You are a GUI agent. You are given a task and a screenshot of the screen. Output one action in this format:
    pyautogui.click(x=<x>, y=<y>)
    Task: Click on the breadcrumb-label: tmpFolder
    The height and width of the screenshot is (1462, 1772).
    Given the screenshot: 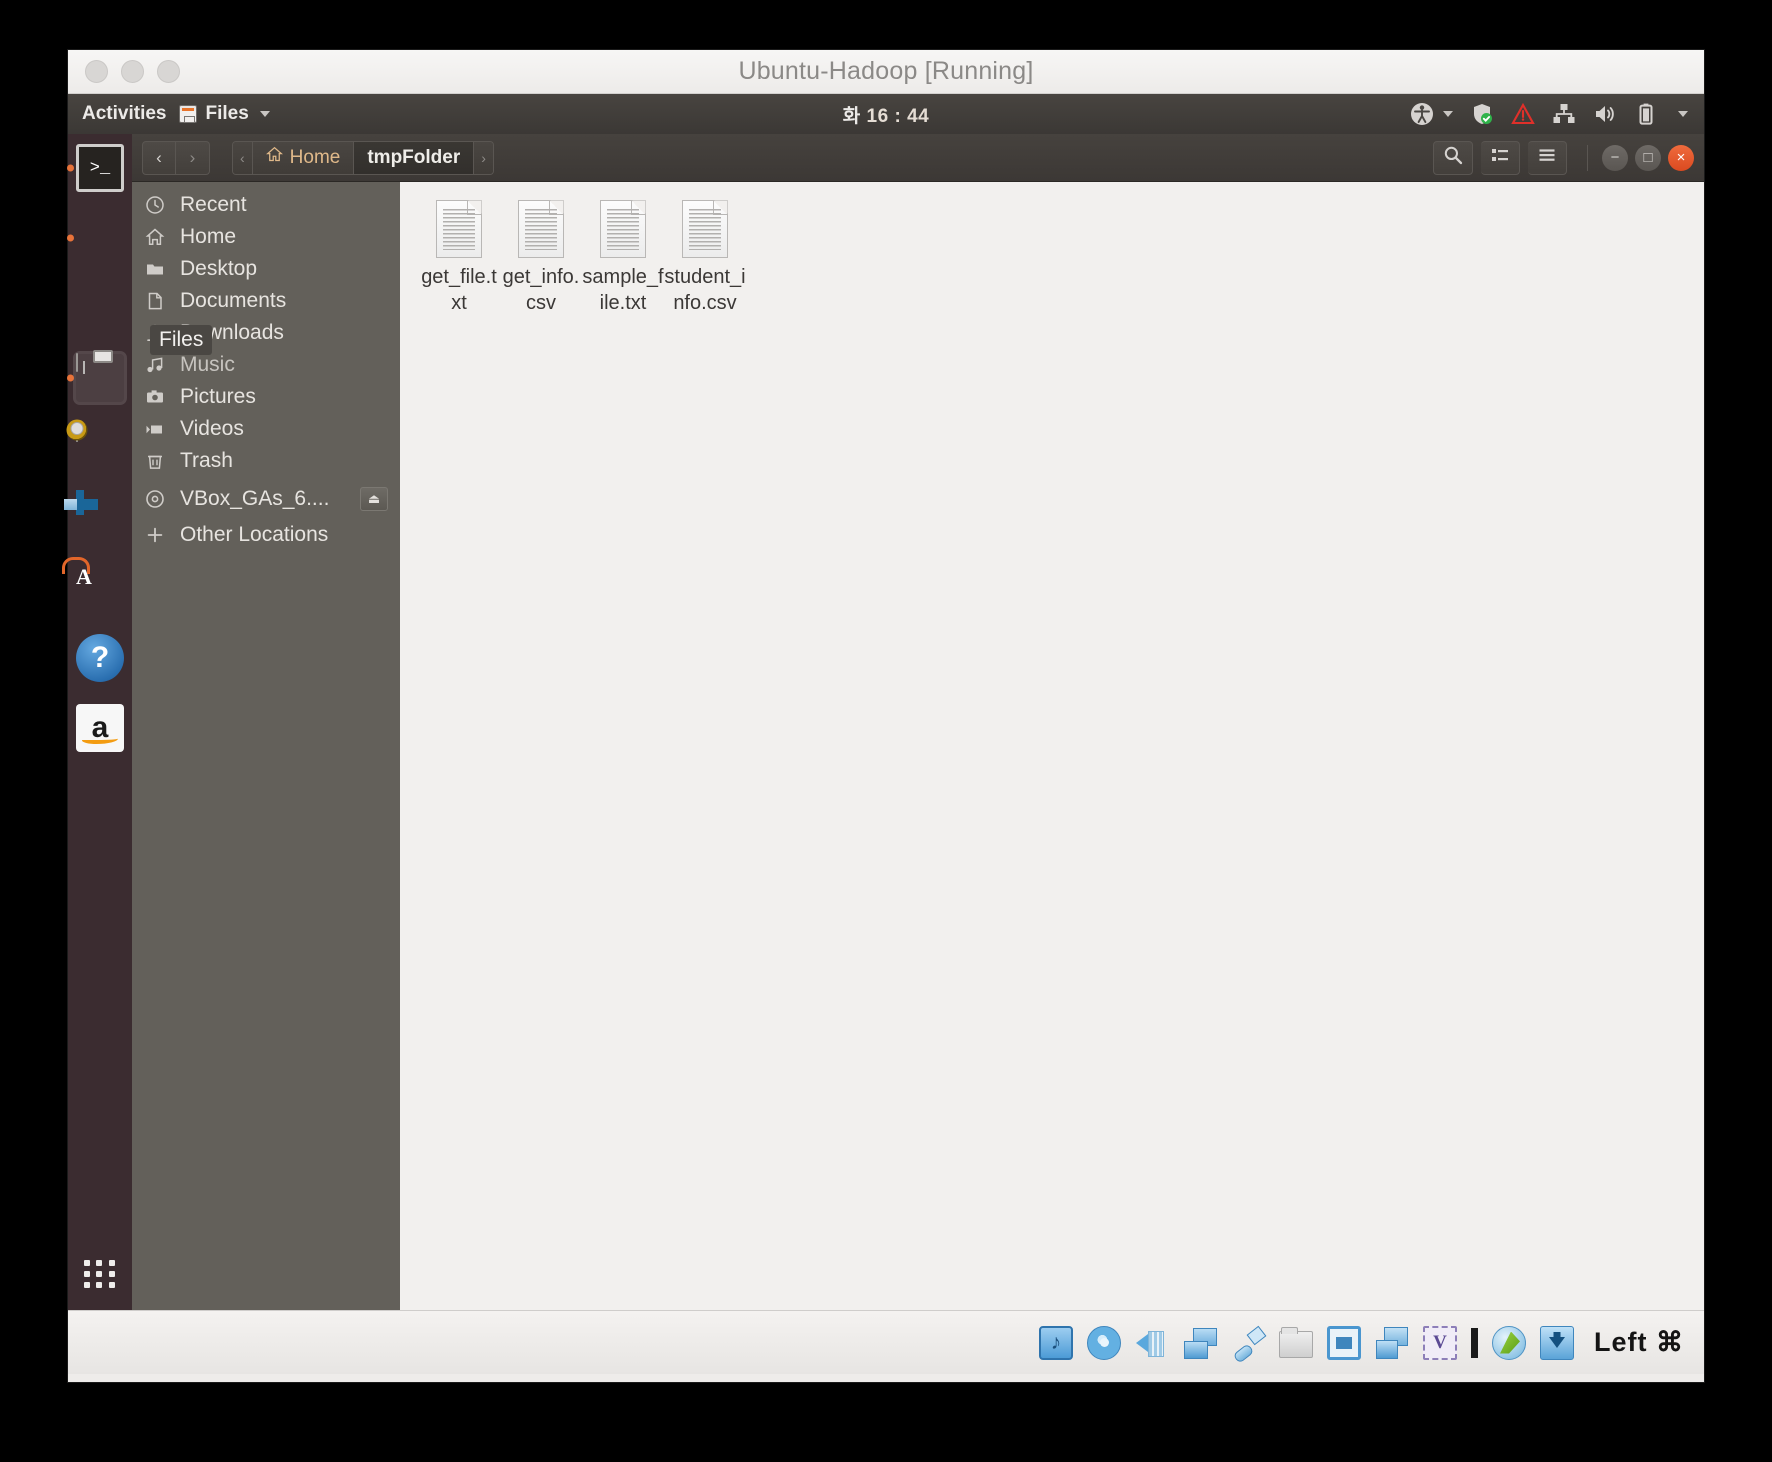 What is the action you would take?
    pyautogui.click(x=414, y=157)
    